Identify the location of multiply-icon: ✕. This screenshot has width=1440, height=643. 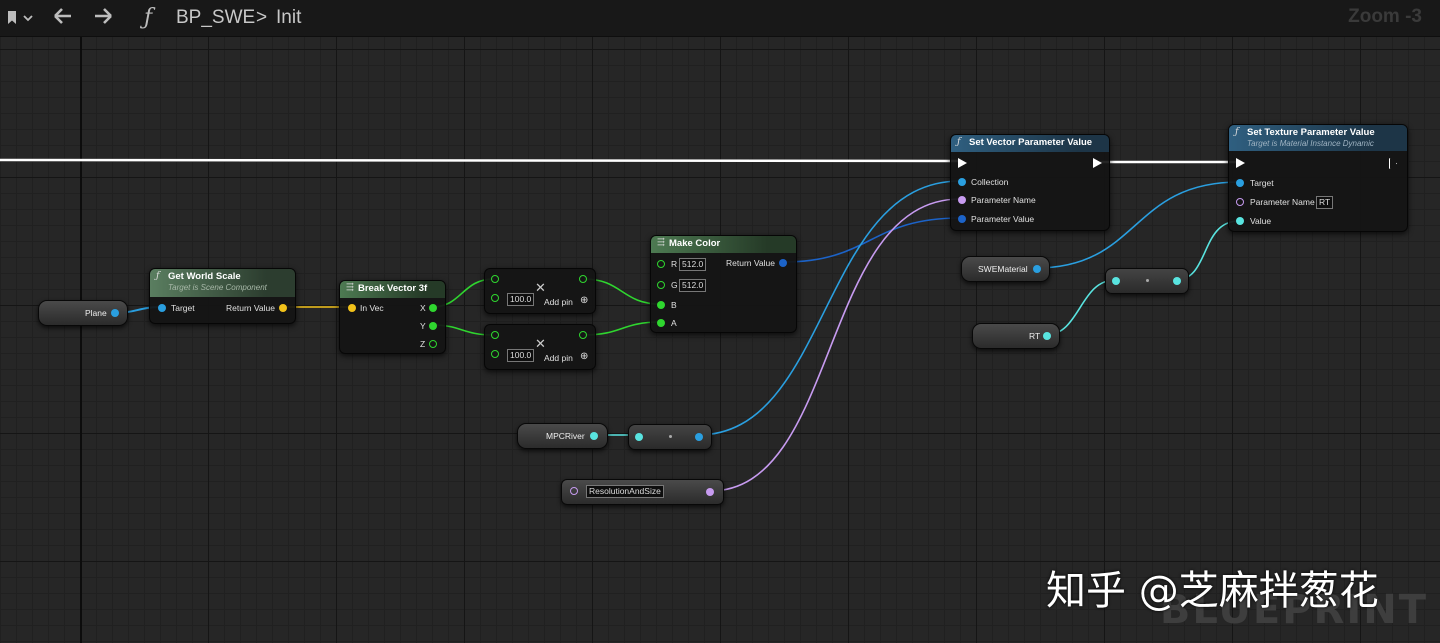
(540, 287).